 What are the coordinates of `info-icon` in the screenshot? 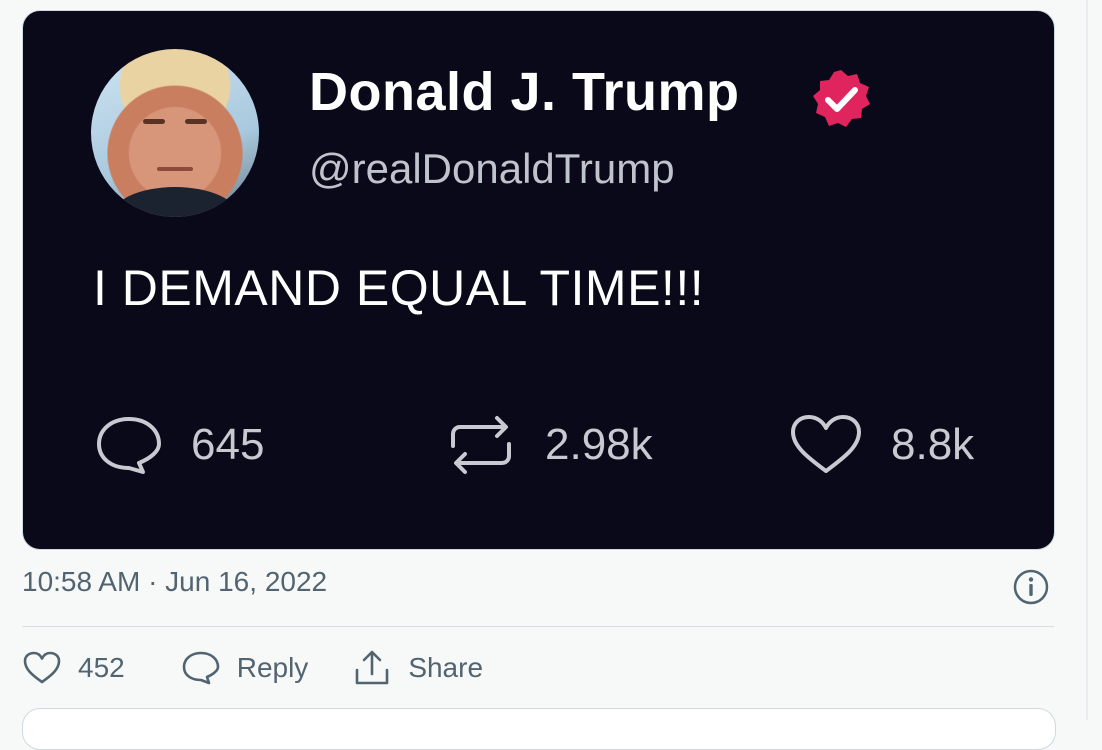 It's located at (1031, 587).